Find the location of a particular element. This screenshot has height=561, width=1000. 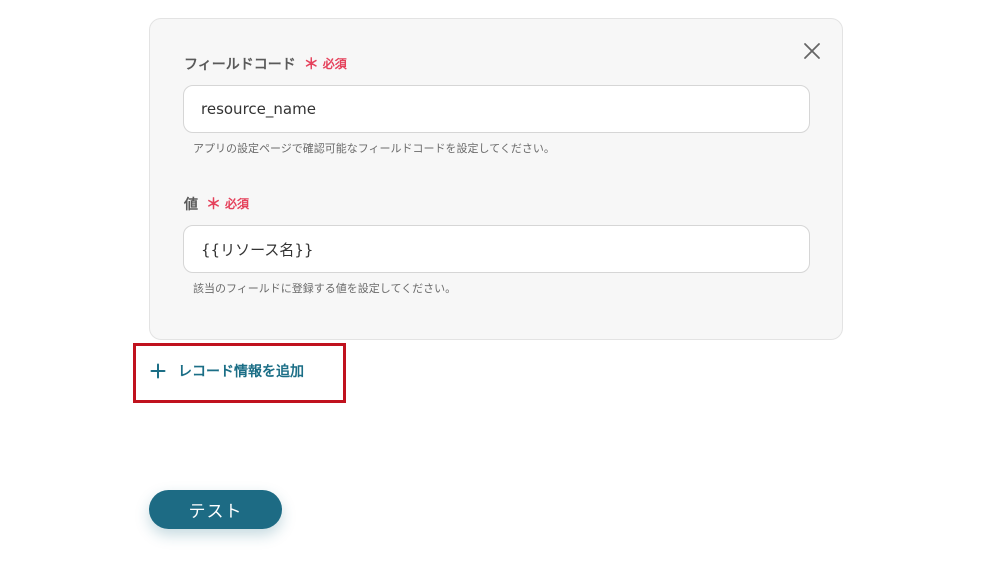

value-input is located at coordinates (496, 249).